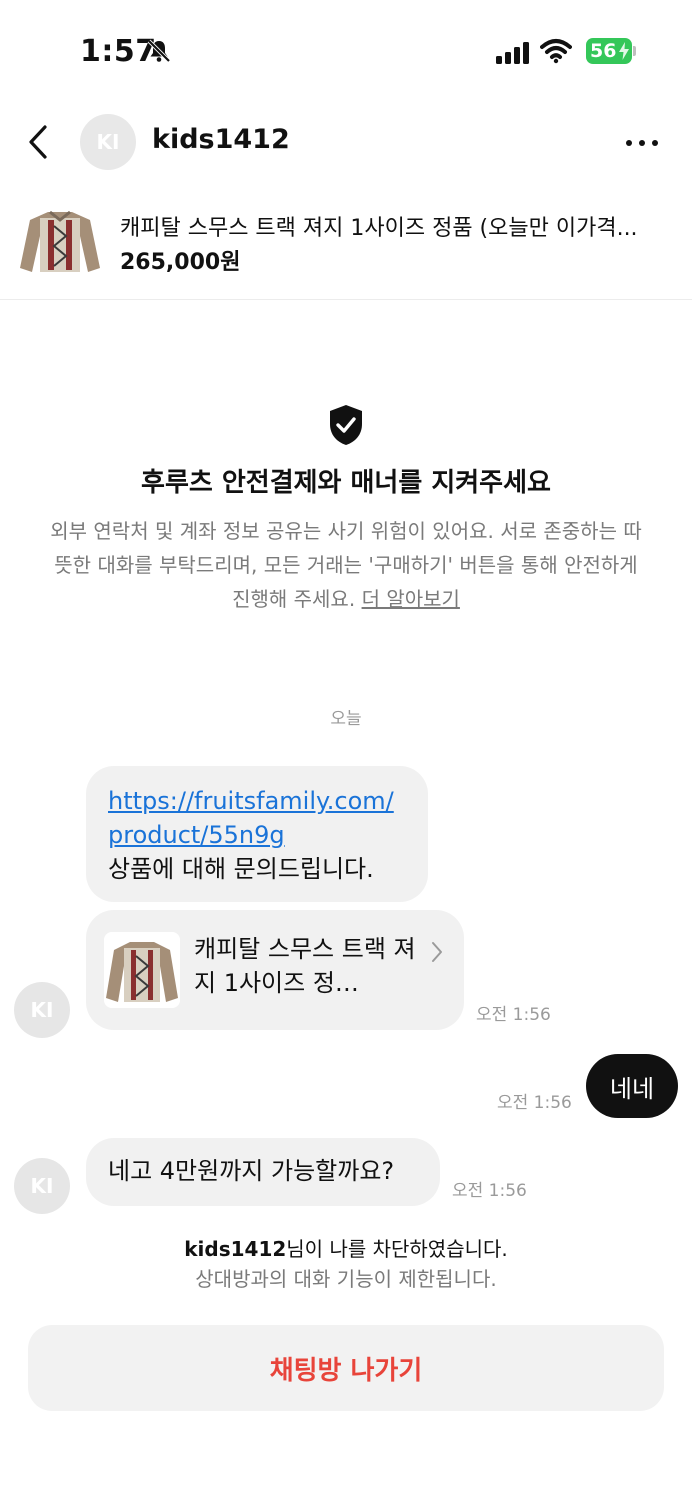 The height and width of the screenshot is (1500, 692). Describe the element at coordinates (346, 1279) in the screenshot. I see `blocked-restriction-text: 상대방과의 대화 기능이 제한됩니다.` at that location.